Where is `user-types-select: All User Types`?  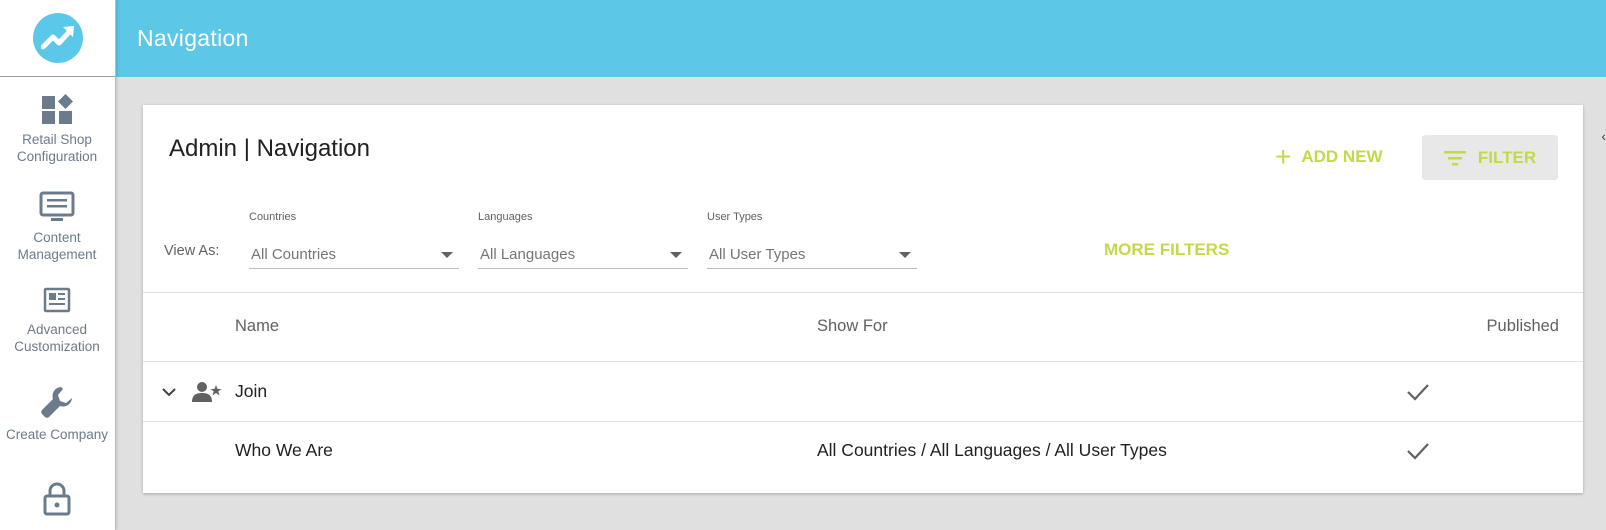 user-types-select: All User Types is located at coordinates (812, 255).